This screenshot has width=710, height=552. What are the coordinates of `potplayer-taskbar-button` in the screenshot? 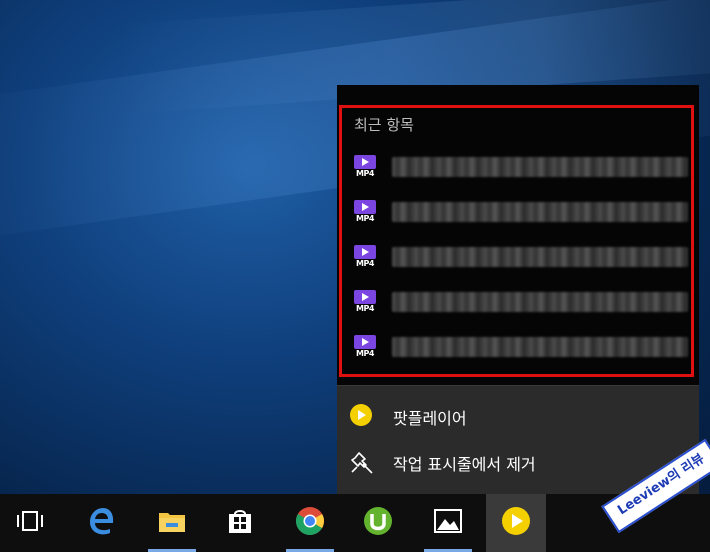 It's located at (516, 523).